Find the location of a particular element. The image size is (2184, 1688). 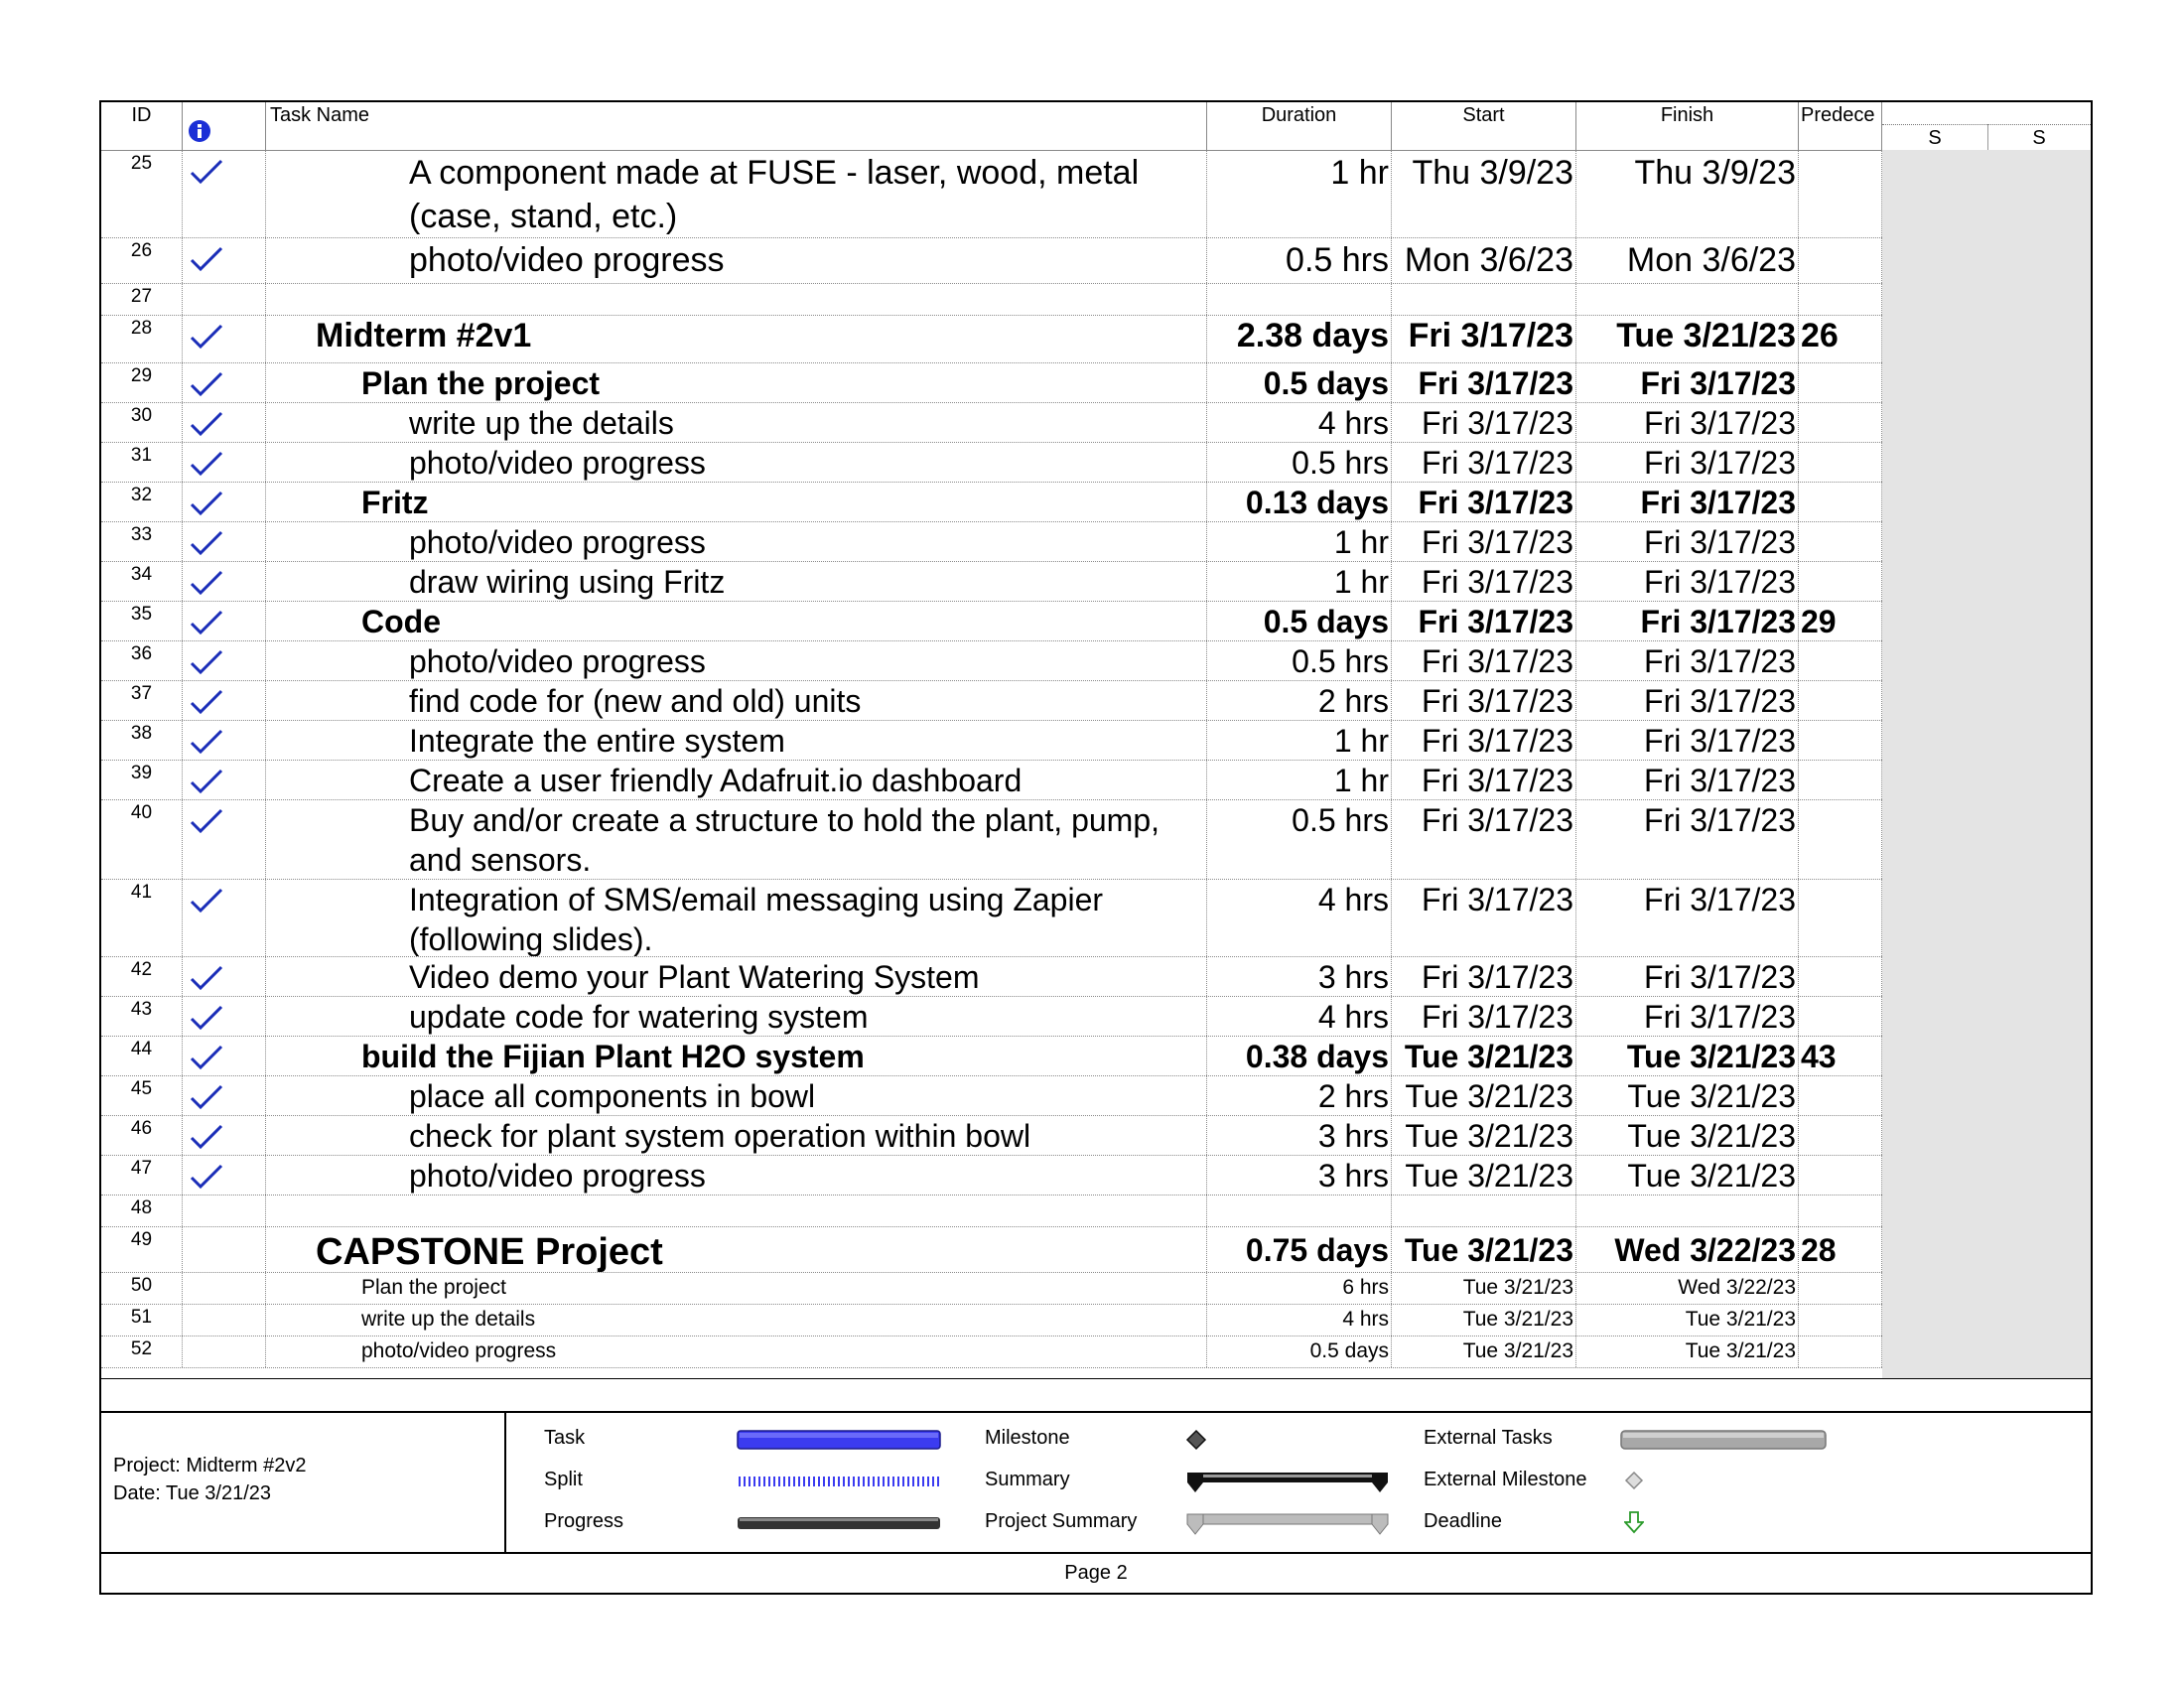

task-duration: 0.38 days is located at coordinates (1299, 1056).